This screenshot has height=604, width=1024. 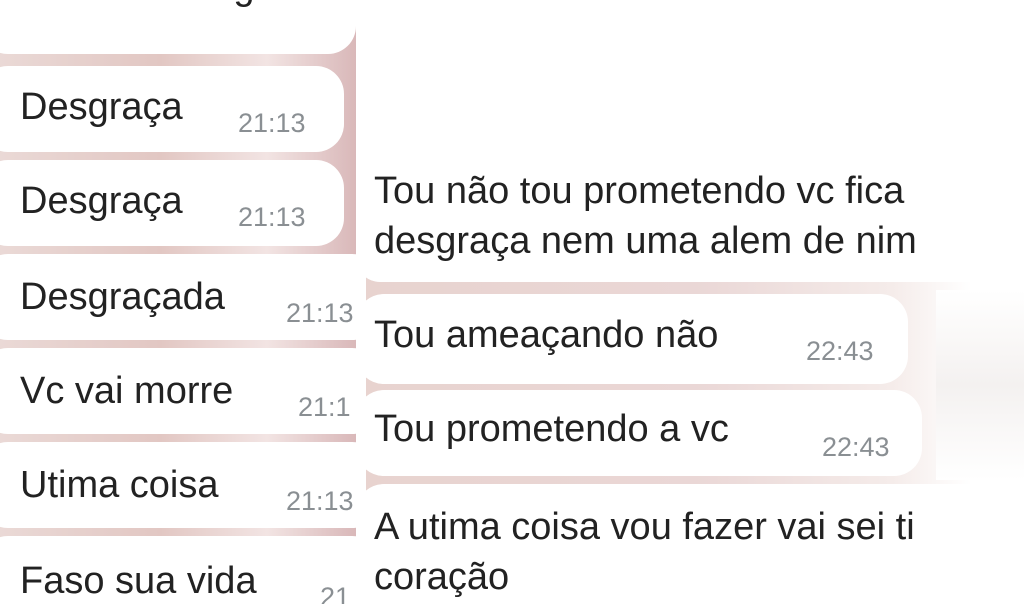 What do you see at coordinates (980, 385) in the screenshot?
I see `redaction-block` at bounding box center [980, 385].